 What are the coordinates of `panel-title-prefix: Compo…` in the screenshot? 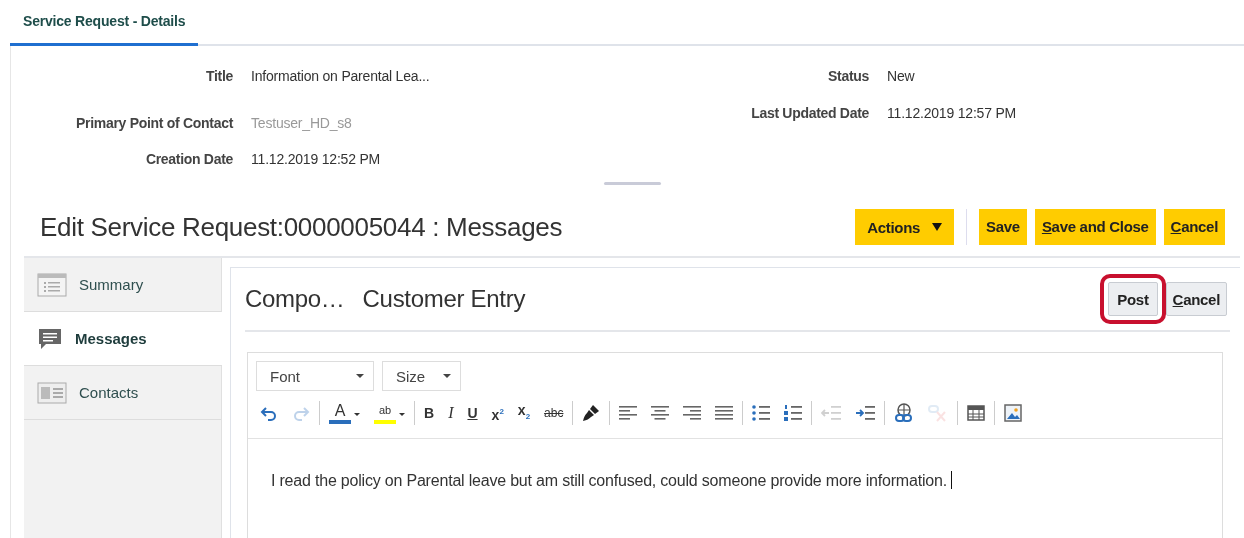 It's located at (295, 299).